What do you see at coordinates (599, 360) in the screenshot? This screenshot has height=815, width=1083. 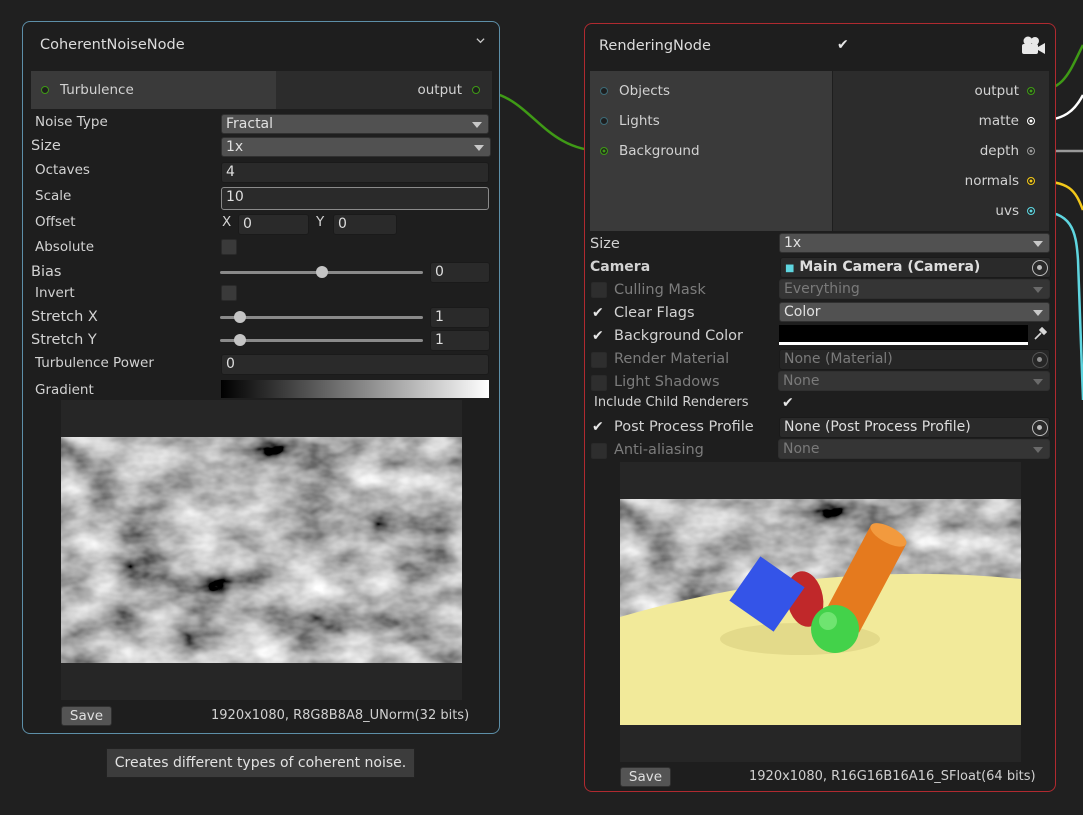 I see `render-material-checkbox` at bounding box center [599, 360].